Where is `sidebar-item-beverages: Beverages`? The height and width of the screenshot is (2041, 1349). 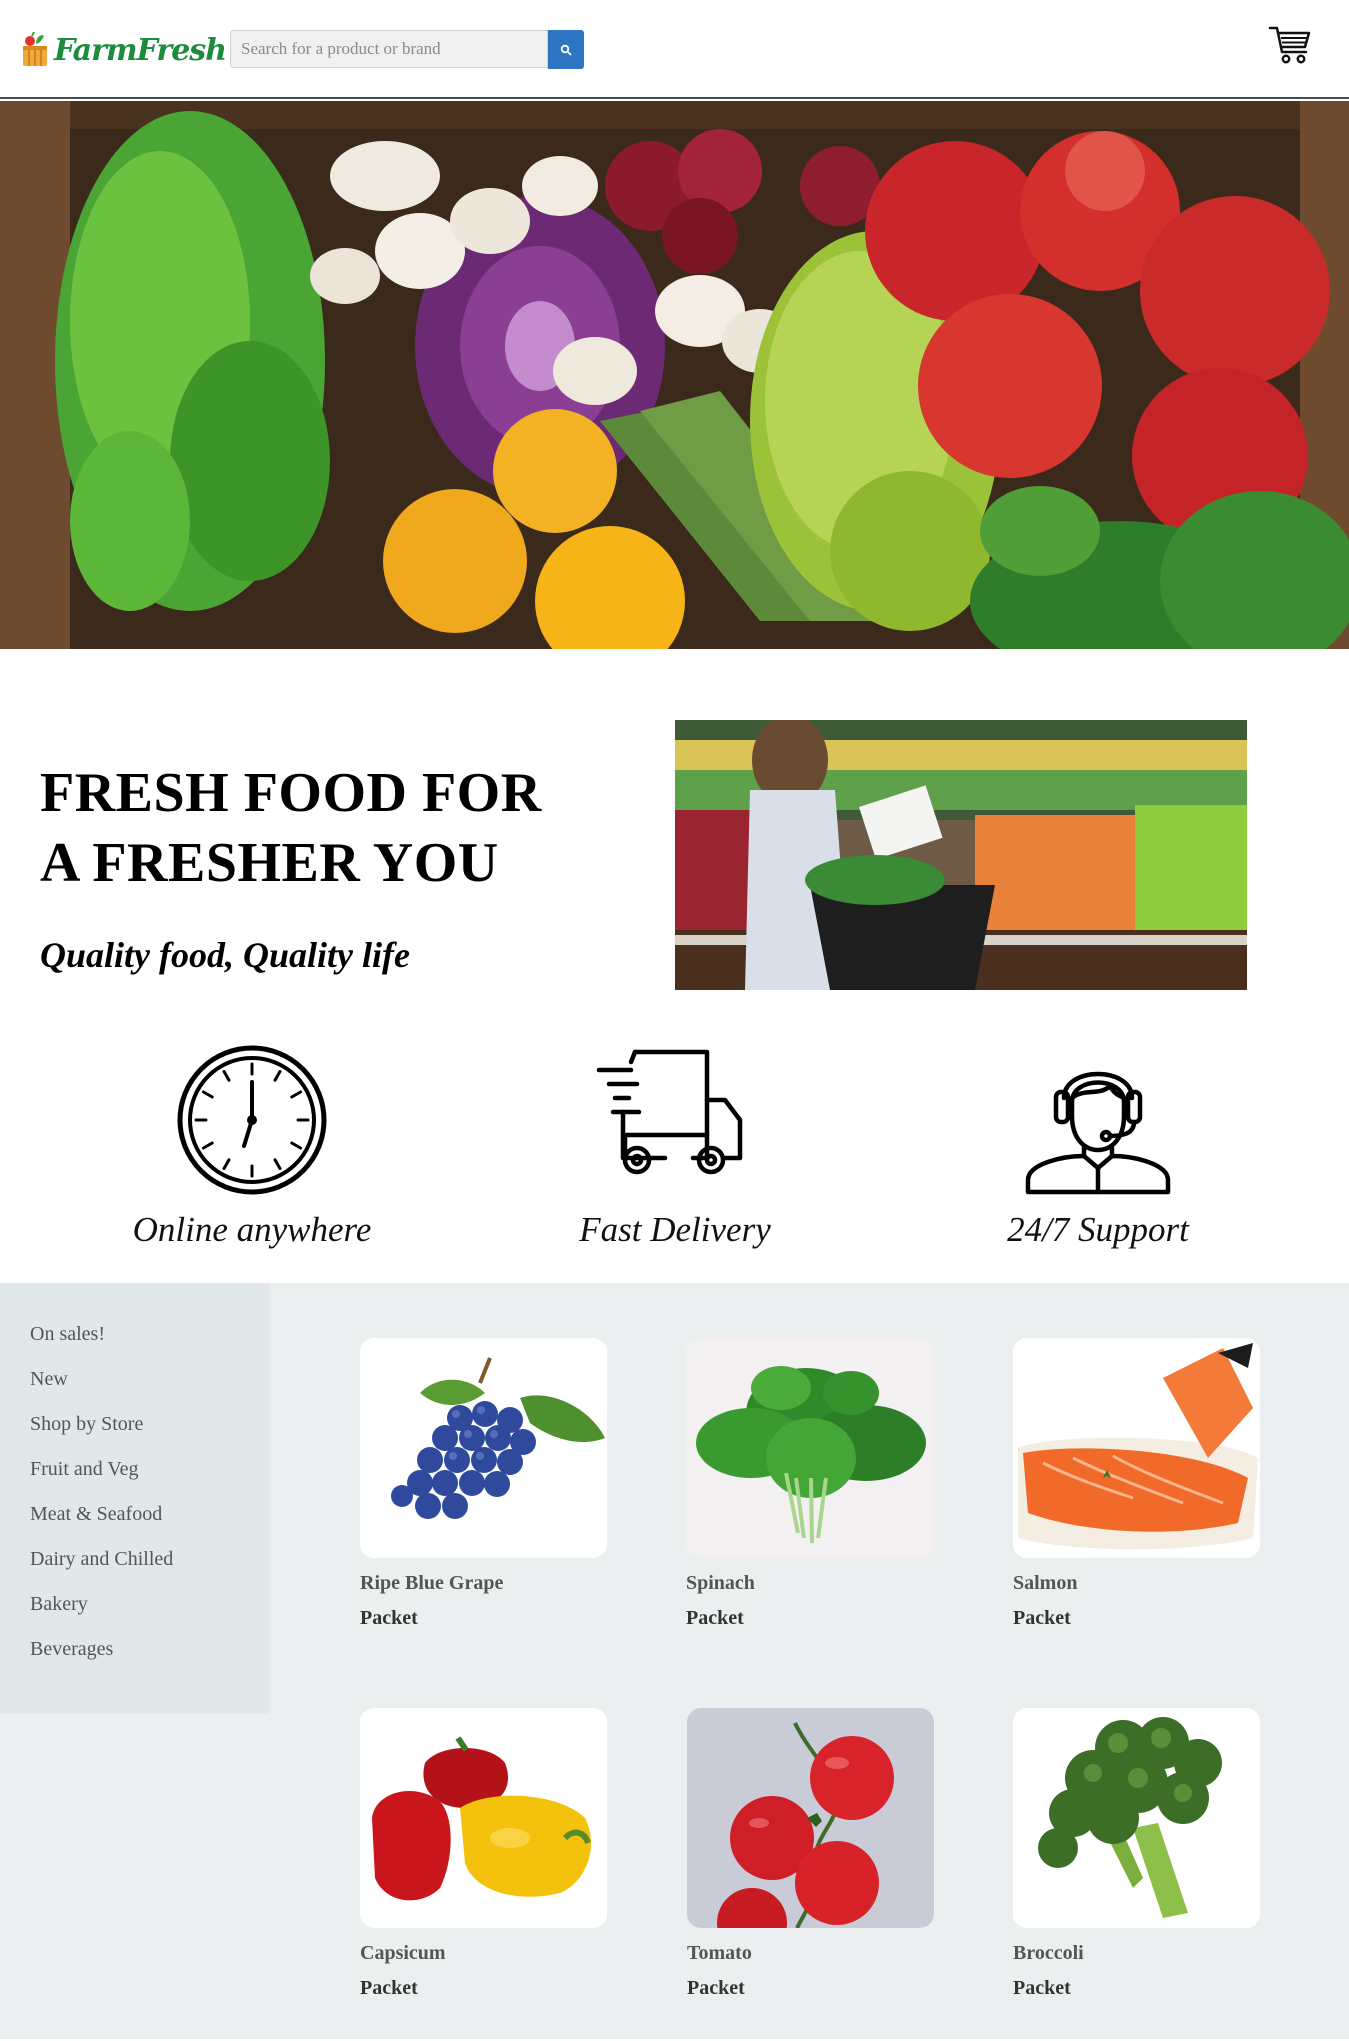
sidebar-item-beverages: Beverages is located at coordinates (135, 1658).